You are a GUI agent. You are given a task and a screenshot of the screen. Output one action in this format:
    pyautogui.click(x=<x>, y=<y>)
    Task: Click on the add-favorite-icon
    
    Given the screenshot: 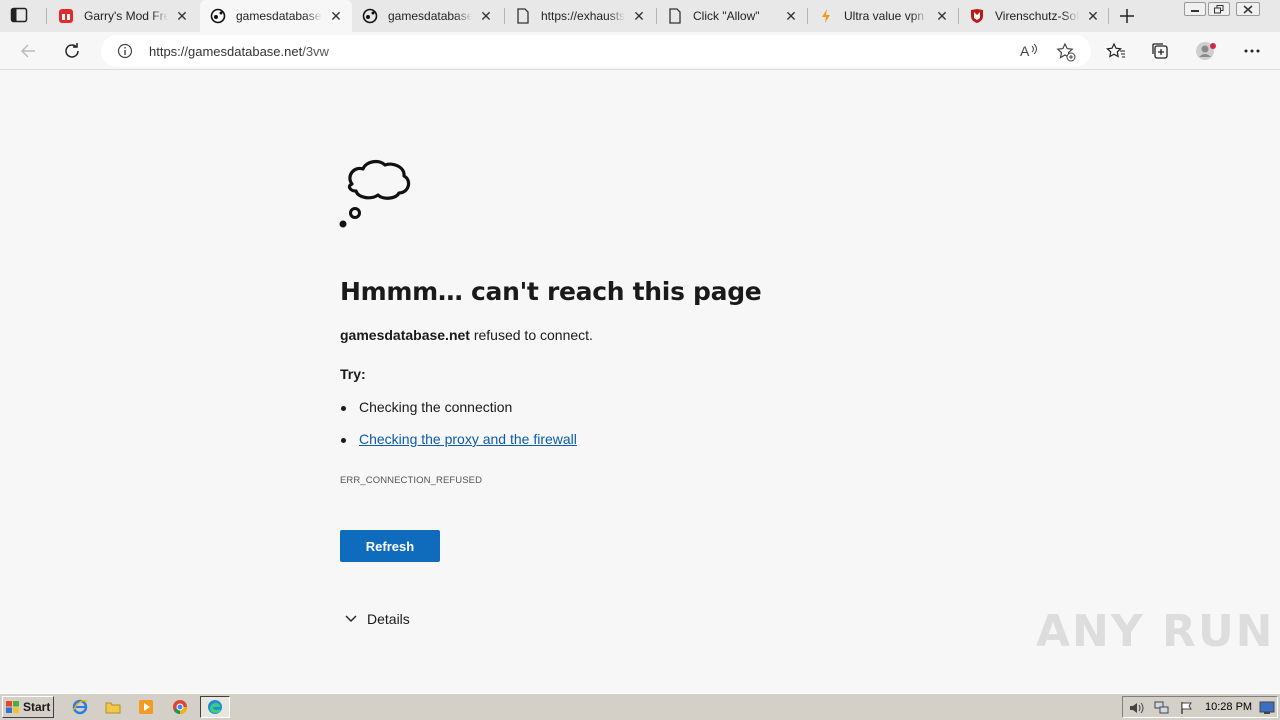 What is the action you would take?
    pyautogui.click(x=1066, y=52)
    